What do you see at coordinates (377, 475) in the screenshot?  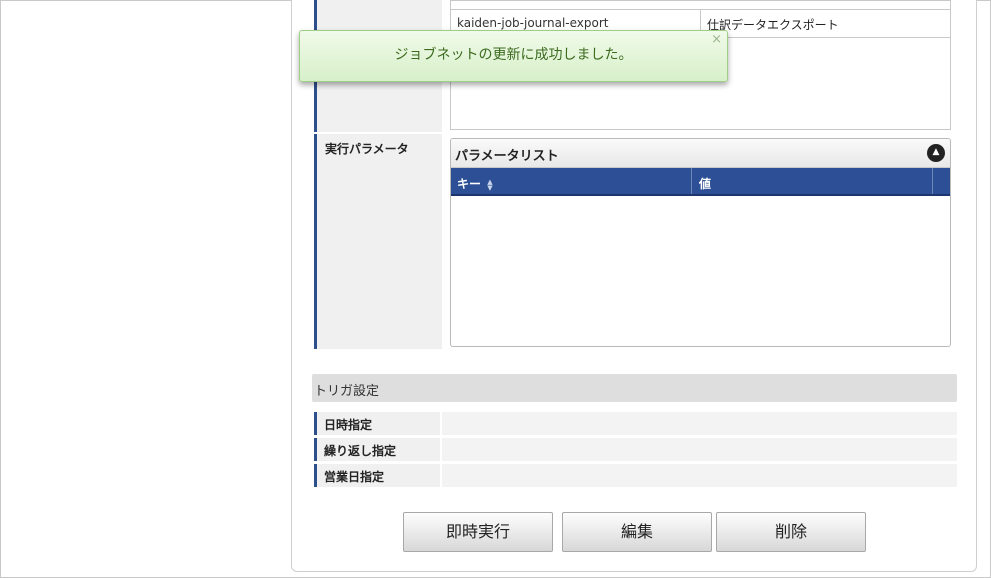 I see `business-day-label: 営業日指定` at bounding box center [377, 475].